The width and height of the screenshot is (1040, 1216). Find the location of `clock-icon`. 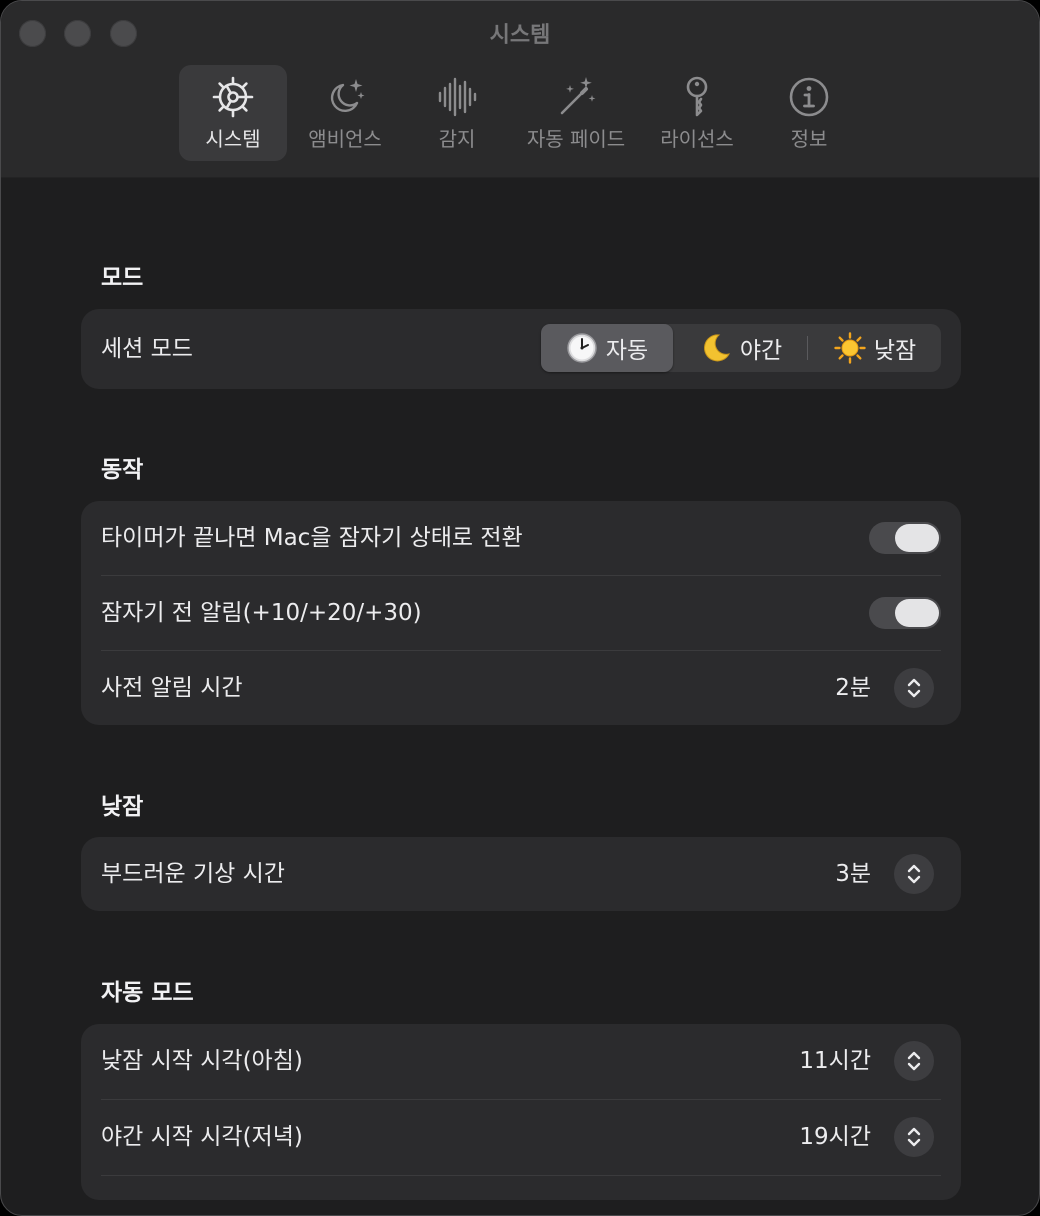

clock-icon is located at coordinates (582, 348).